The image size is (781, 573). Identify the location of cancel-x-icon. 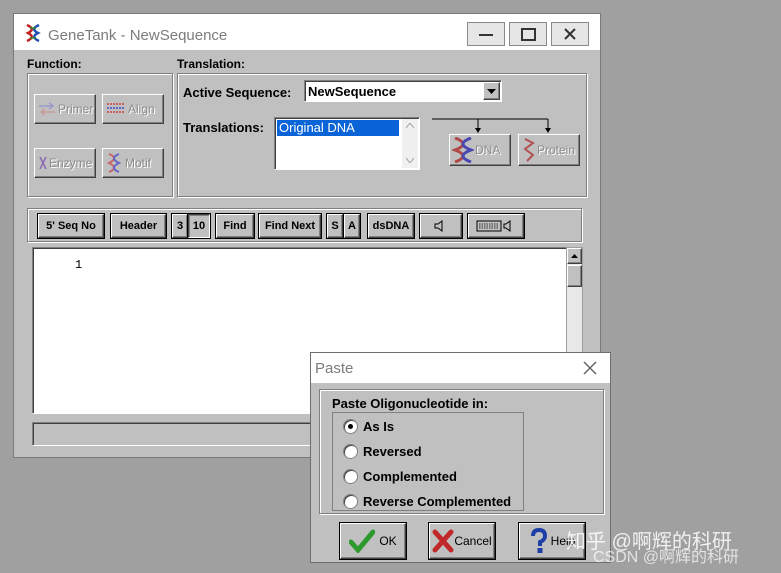
(443, 541).